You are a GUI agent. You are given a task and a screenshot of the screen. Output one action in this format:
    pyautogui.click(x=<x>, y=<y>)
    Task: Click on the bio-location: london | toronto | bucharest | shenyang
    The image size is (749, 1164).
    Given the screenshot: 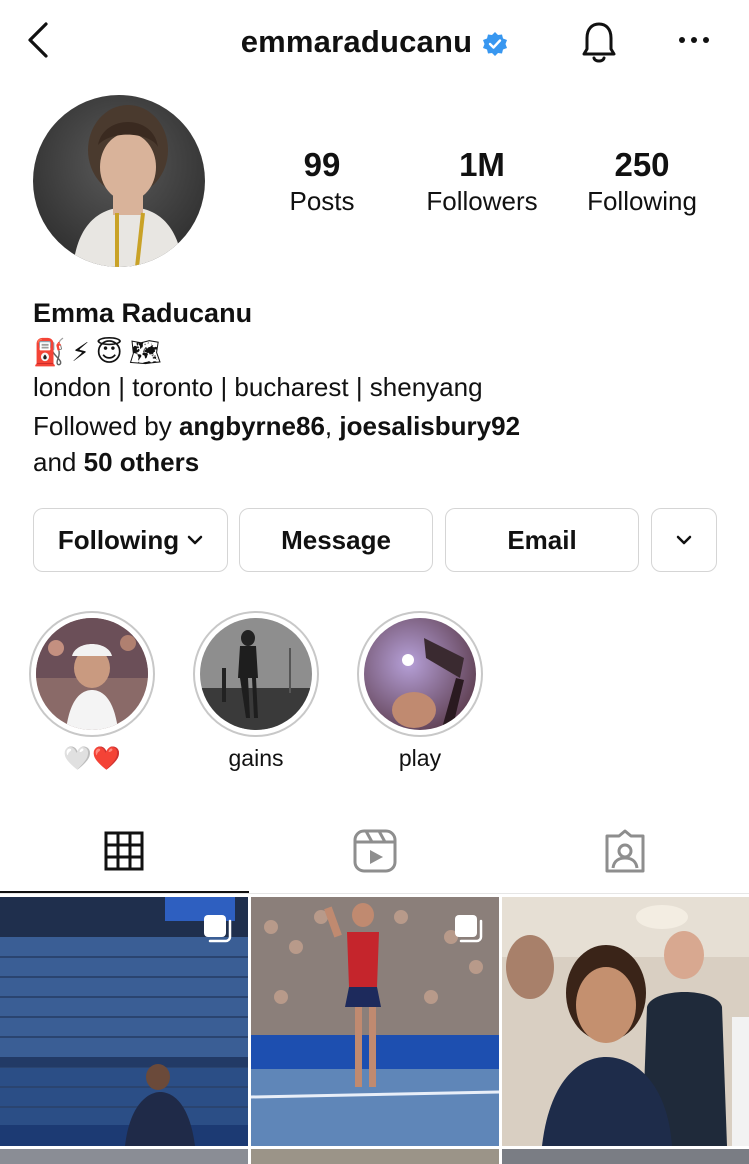 What is the action you would take?
    pyautogui.click(x=258, y=387)
    